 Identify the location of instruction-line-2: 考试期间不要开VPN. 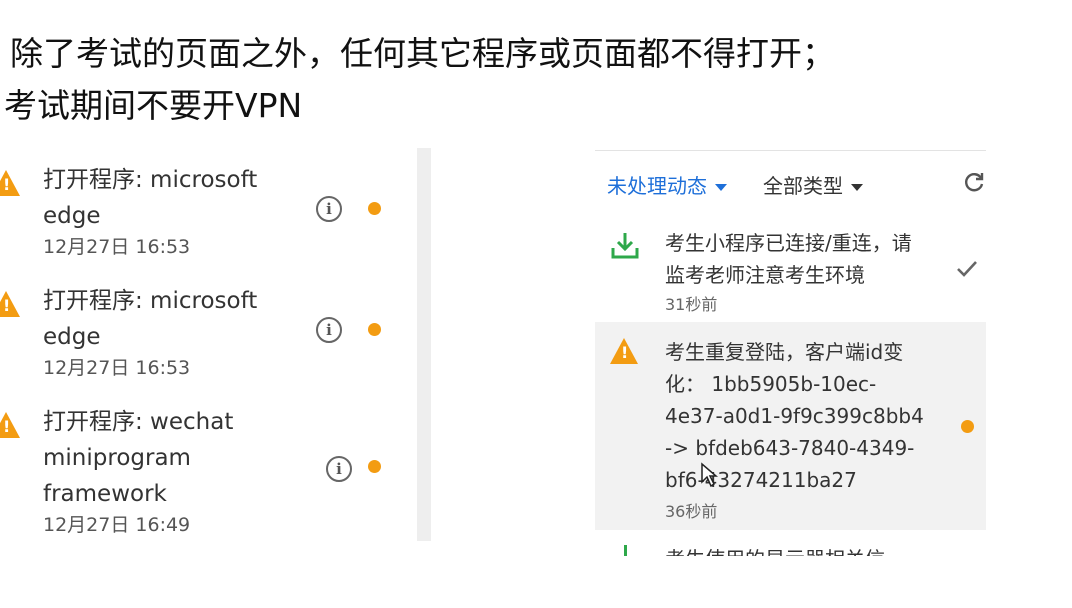
(153, 105).